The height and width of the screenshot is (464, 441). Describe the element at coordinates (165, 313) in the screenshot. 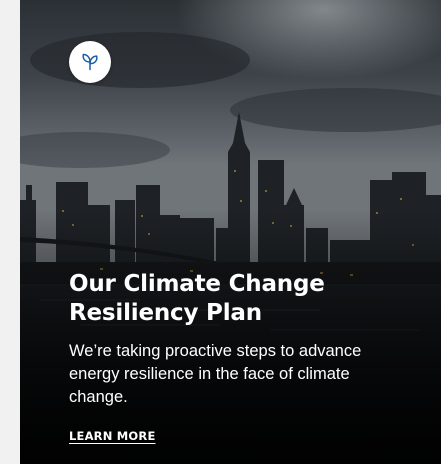

I see `card-title-line-2: Resiliency Plan` at that location.